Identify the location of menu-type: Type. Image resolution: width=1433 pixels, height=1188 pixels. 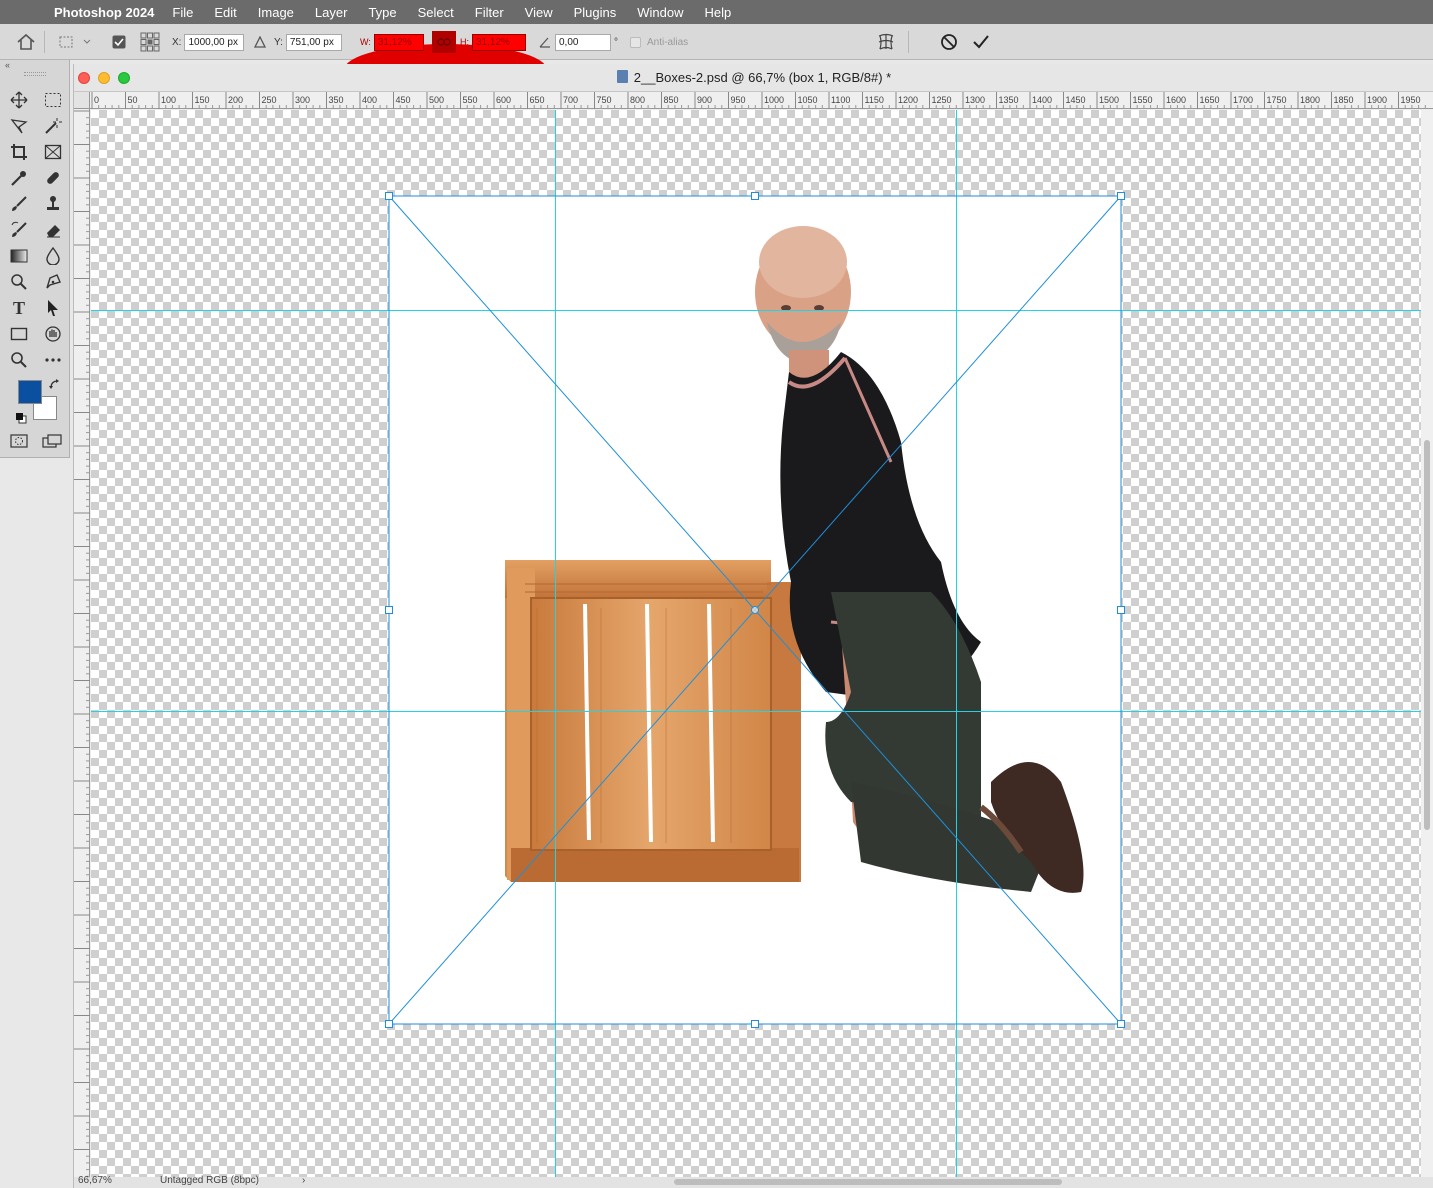
(382, 12).